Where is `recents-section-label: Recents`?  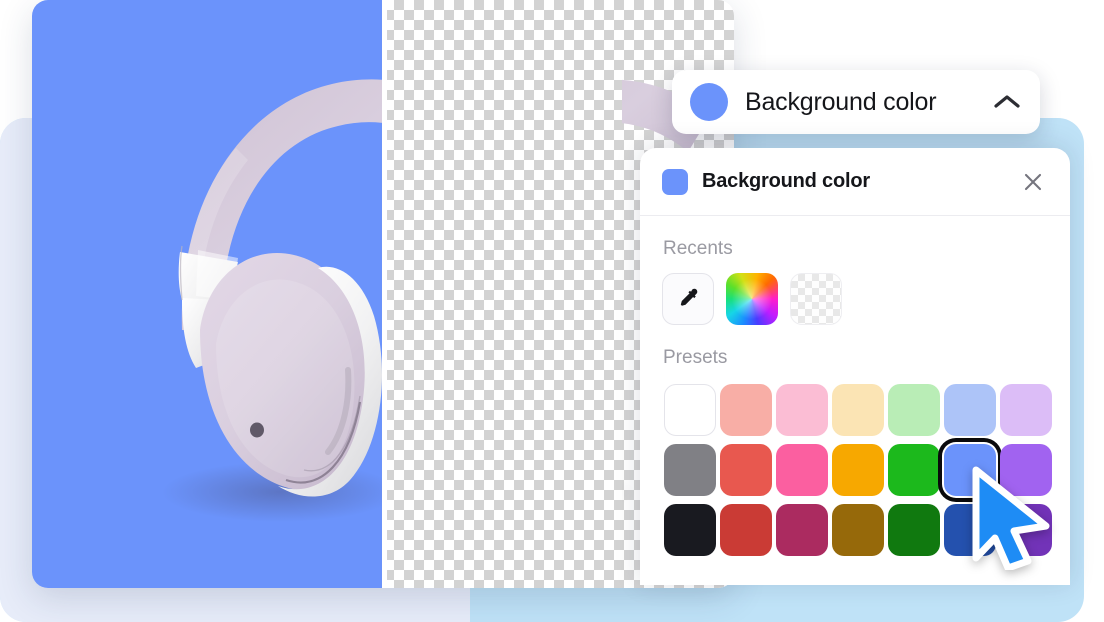 recents-section-label: Recents is located at coordinates (698, 248).